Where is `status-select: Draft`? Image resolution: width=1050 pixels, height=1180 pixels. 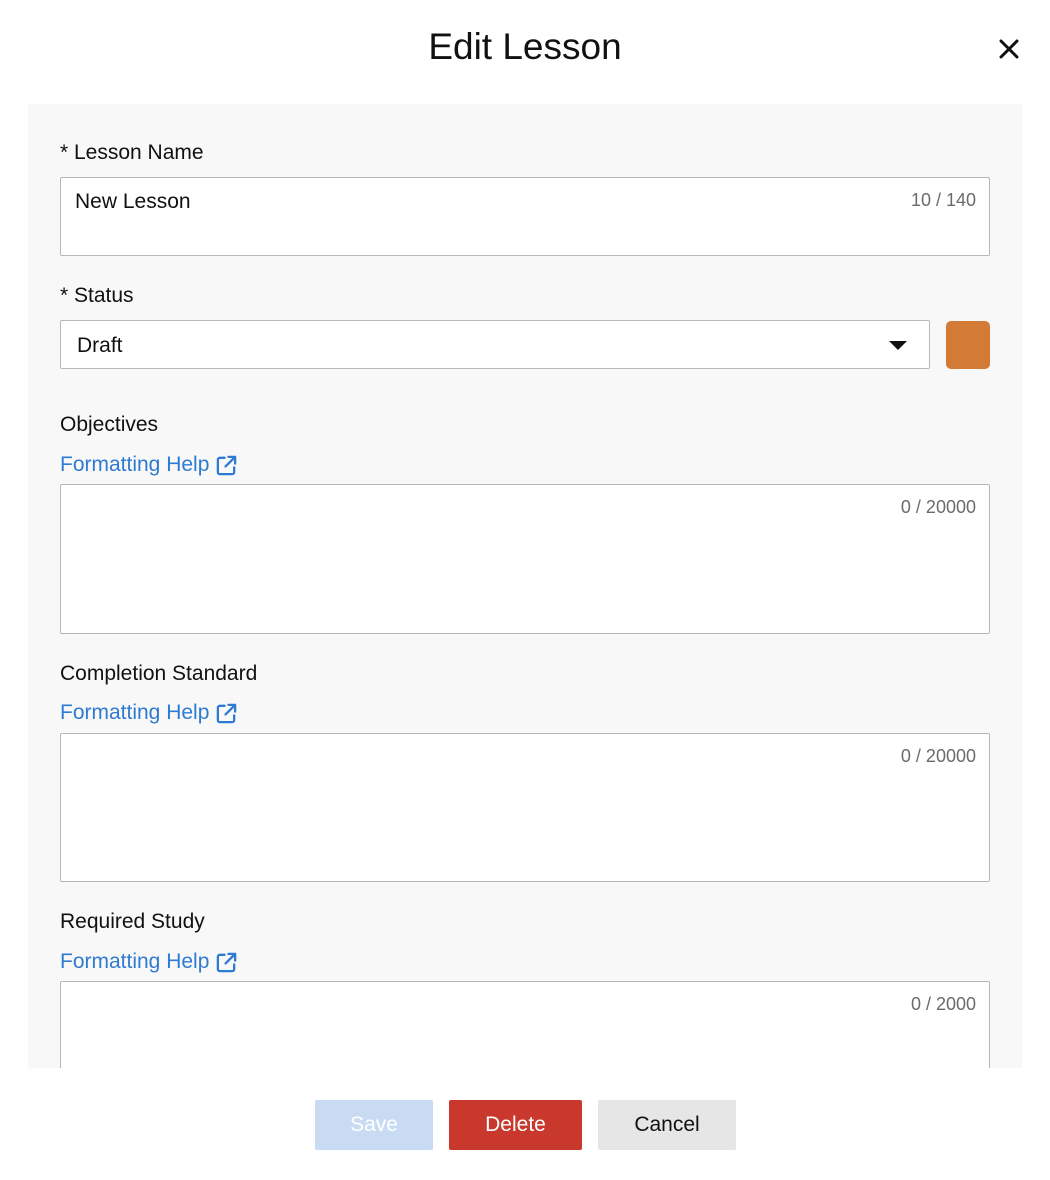 status-select: Draft is located at coordinates (495, 344).